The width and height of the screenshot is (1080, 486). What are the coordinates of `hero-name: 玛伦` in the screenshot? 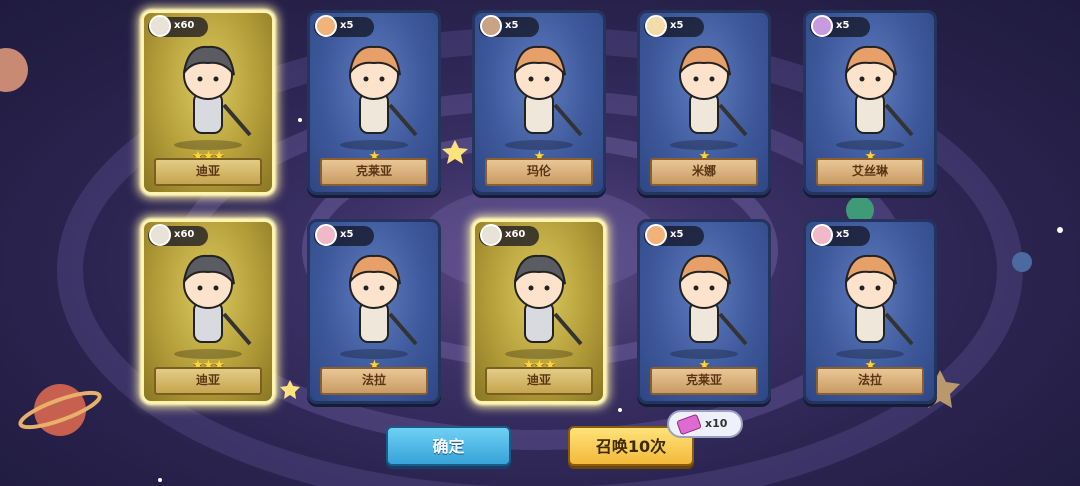 It's located at (539, 172).